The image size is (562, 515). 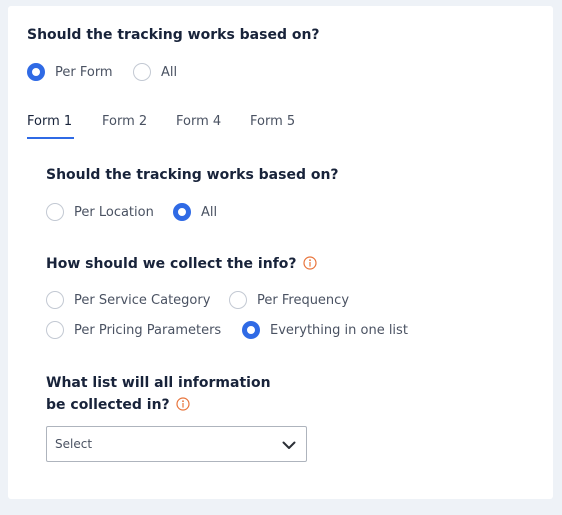 I want to click on radio-everything-in-one-list-circle, so click(x=251, y=330).